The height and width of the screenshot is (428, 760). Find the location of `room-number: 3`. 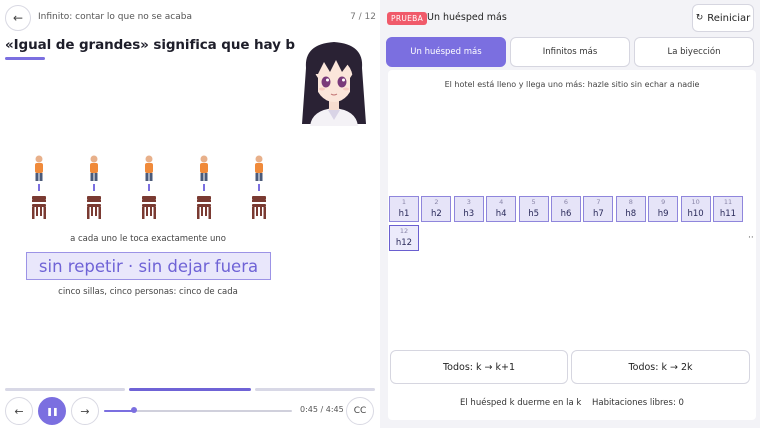

room-number: 3 is located at coordinates (468, 202).